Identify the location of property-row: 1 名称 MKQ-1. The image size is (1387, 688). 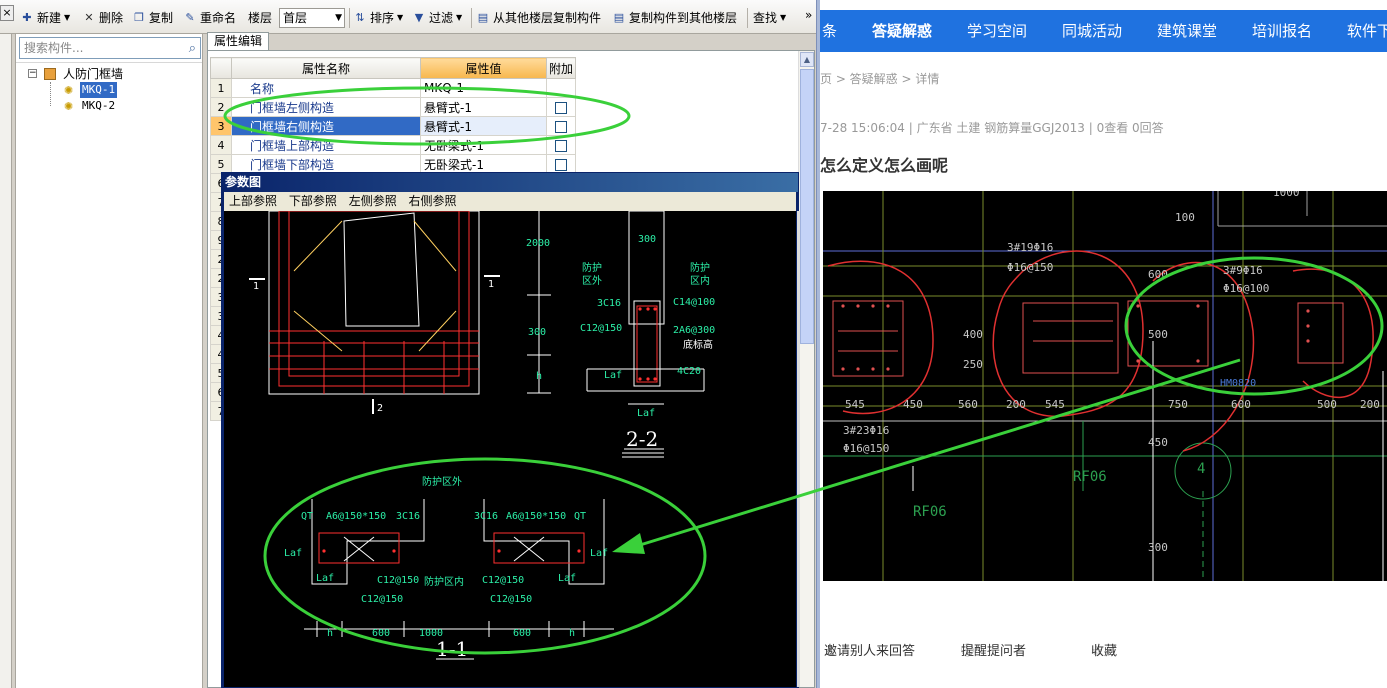
(393, 88).